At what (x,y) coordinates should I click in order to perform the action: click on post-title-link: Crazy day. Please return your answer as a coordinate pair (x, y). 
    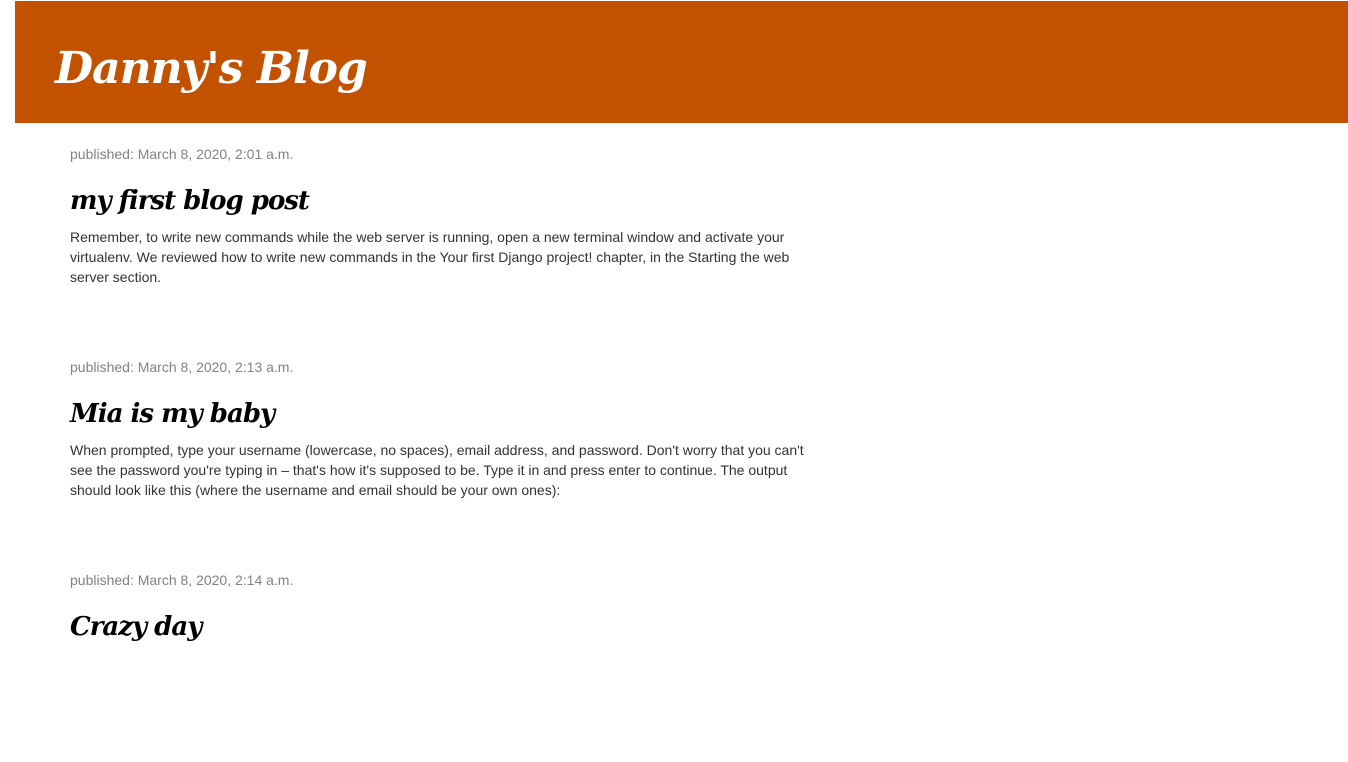
    Looking at the image, I should click on (136, 627).